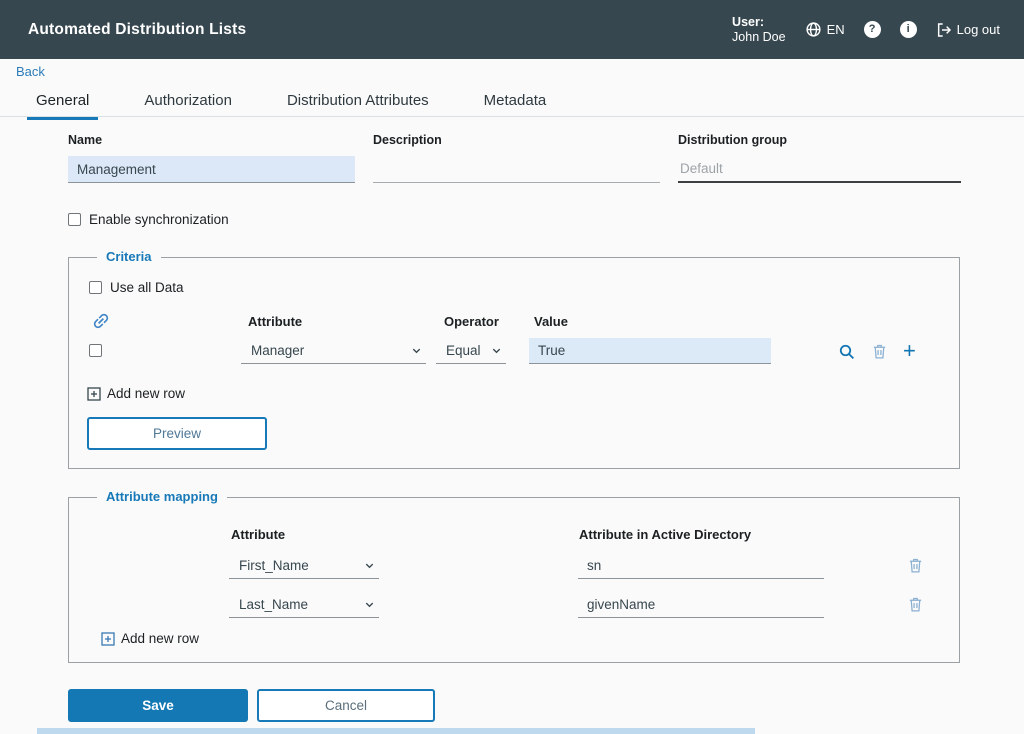 This screenshot has width=1024, height=734. What do you see at coordinates (101, 321) in the screenshot?
I see `link-rows-icon` at bounding box center [101, 321].